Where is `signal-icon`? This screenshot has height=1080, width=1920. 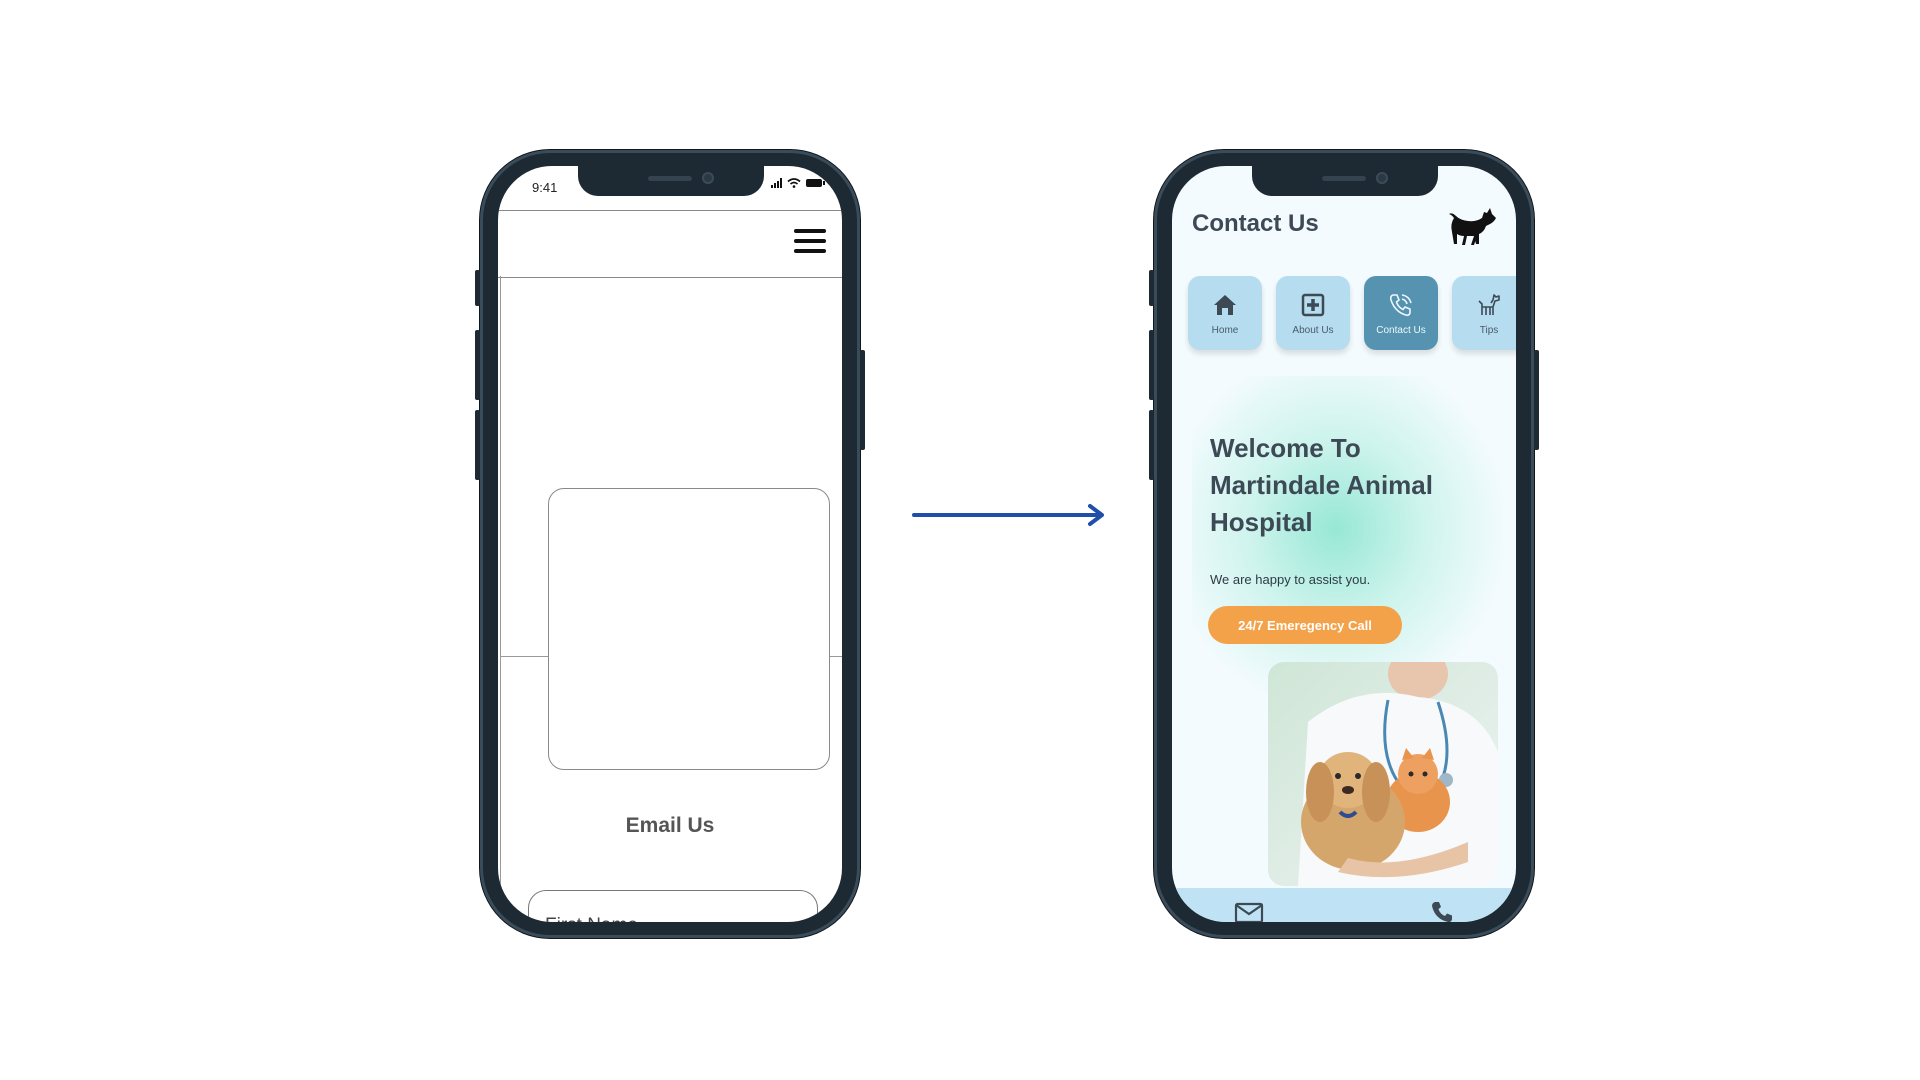 signal-icon is located at coordinates (776, 183).